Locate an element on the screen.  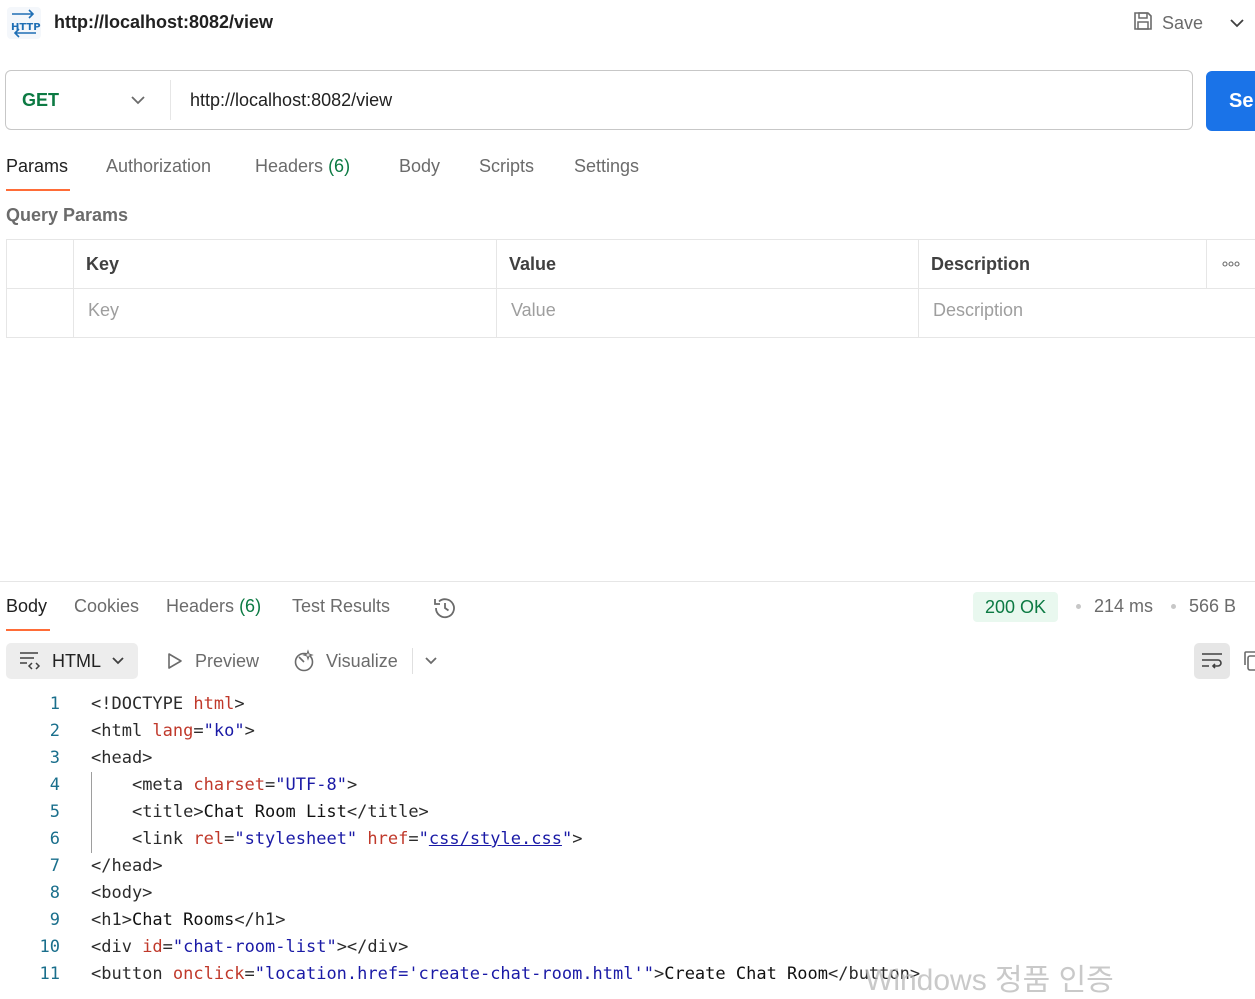
code-tag-token: </button> is located at coordinates (874, 974).